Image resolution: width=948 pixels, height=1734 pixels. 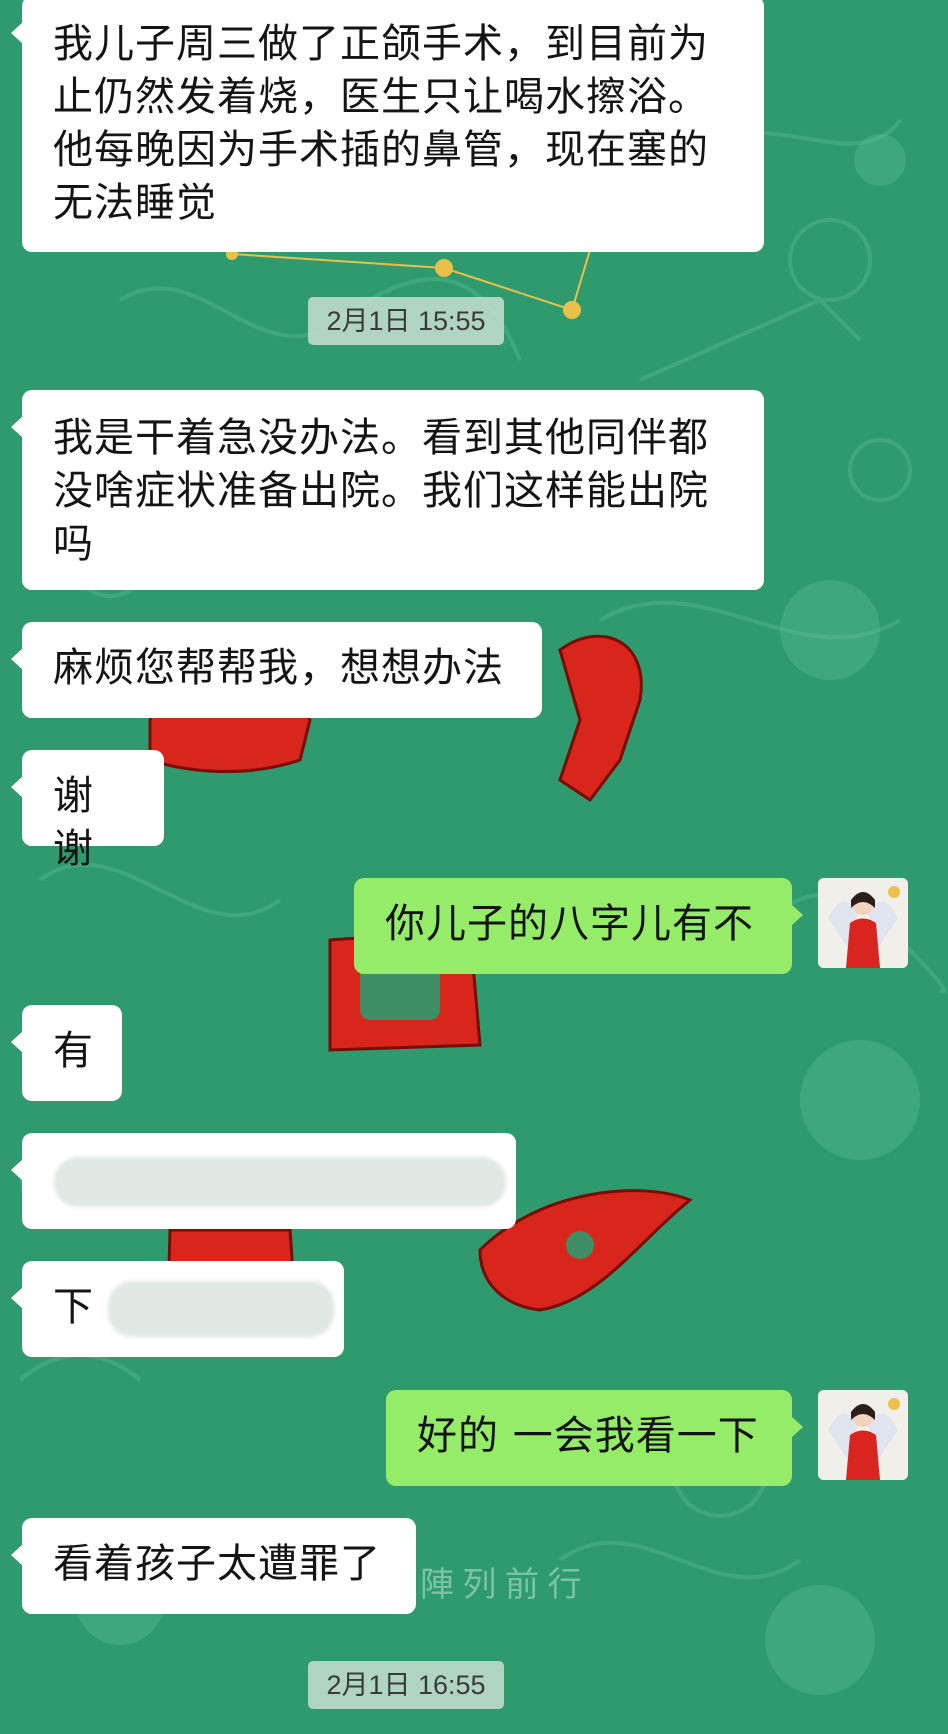 What do you see at coordinates (73, 1051) in the screenshot?
I see `message-text: 有` at bounding box center [73, 1051].